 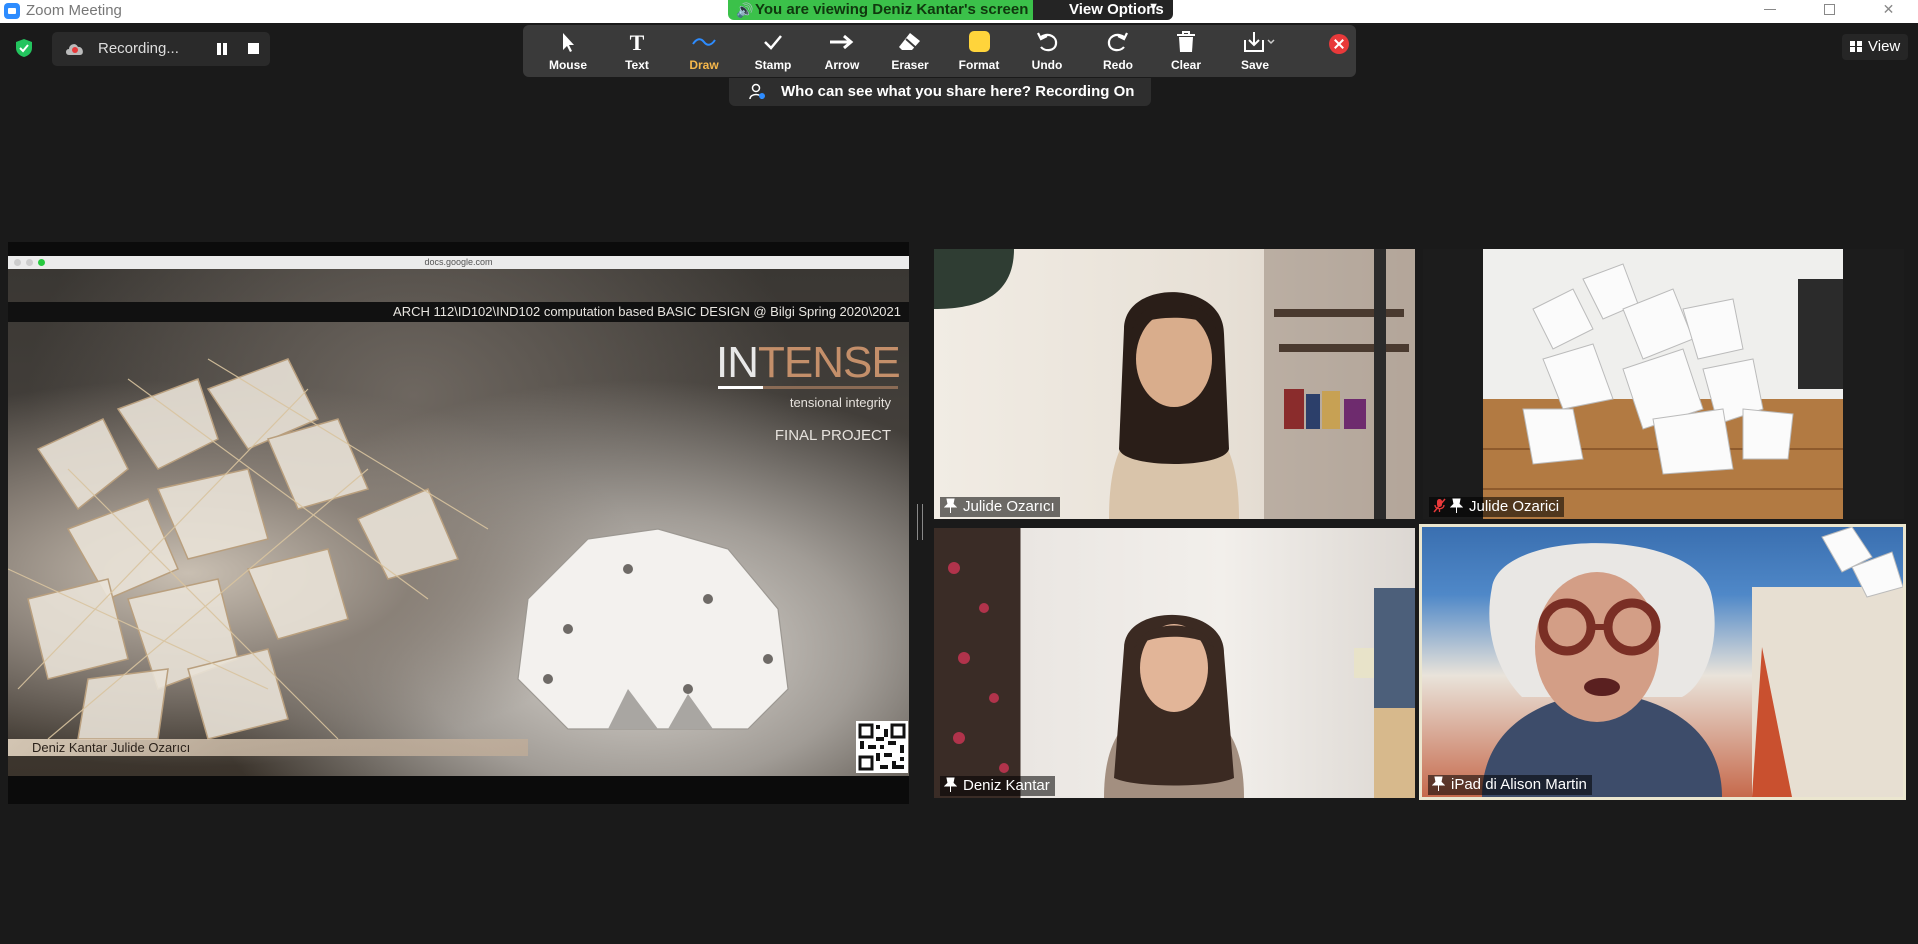 What do you see at coordinates (253, 48) in the screenshot?
I see `stop-recording-button` at bounding box center [253, 48].